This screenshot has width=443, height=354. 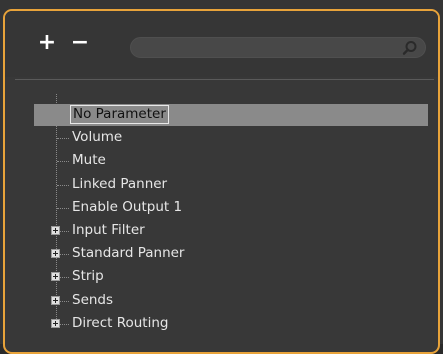 I want to click on add-button: +, so click(x=47, y=43).